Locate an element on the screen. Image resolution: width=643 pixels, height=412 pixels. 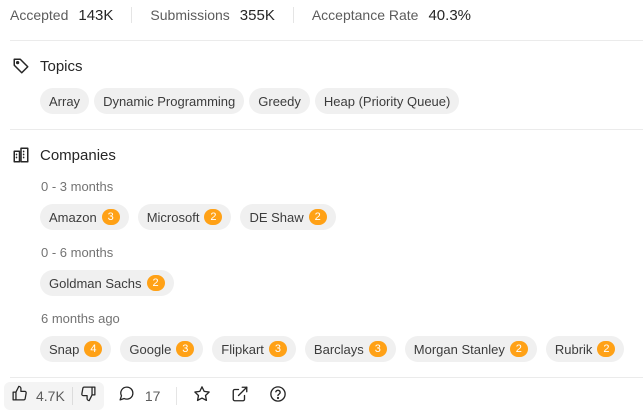
stat-value: 355K is located at coordinates (257, 15).